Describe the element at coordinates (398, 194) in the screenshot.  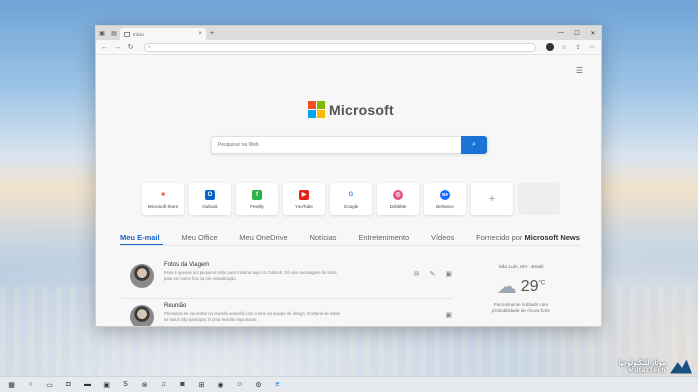
I see `dribbble-icon: ◎` at that location.